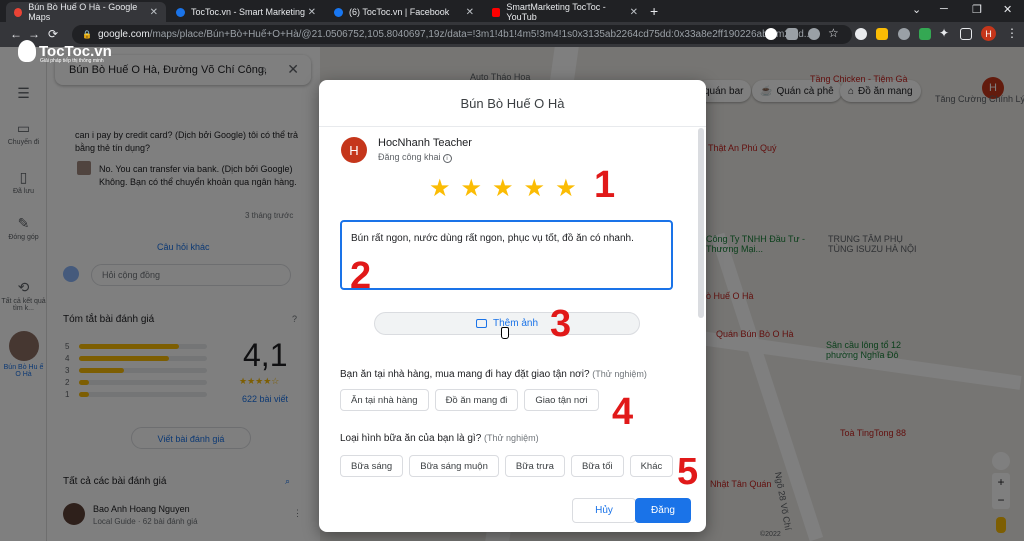 Image resolution: width=1024 pixels, height=541 pixels. Describe the element at coordinates (338, 12) in the screenshot. I see `facebook-icon` at that location.